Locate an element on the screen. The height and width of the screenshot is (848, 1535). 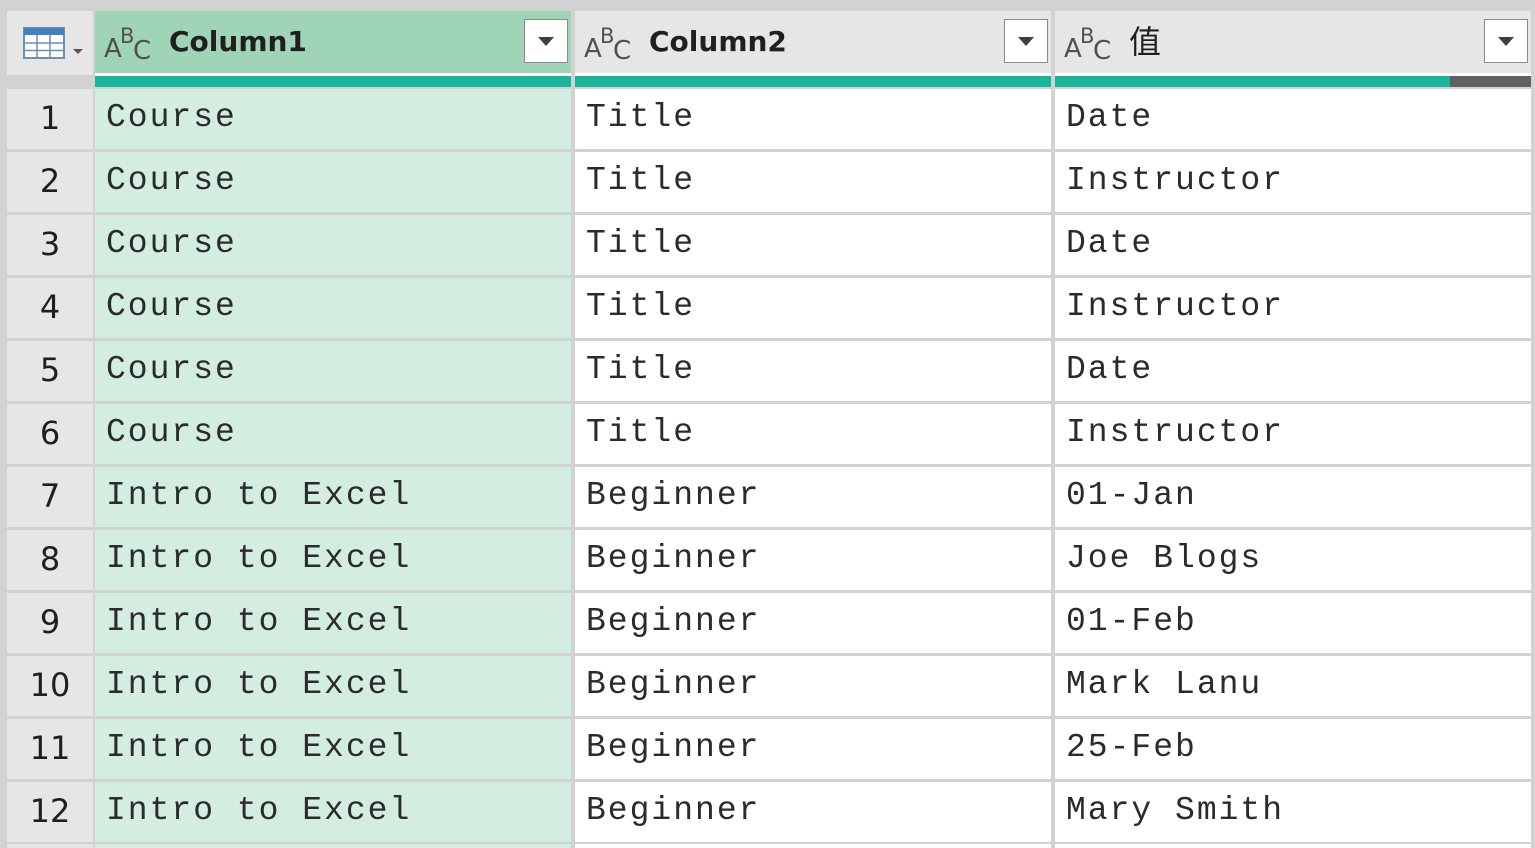
row-number: 7 is located at coordinates (50, 497).